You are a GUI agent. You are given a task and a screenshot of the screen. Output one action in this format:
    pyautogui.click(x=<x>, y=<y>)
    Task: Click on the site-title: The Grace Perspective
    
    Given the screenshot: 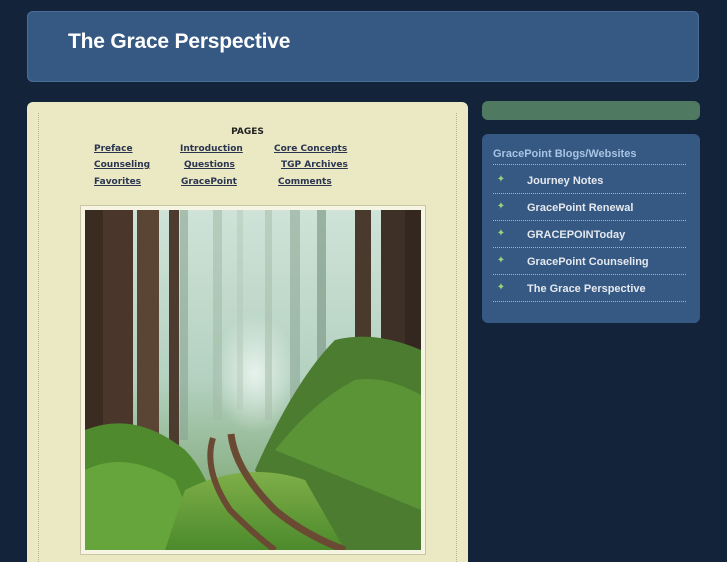 What is the action you would take?
    pyautogui.click(x=179, y=42)
    